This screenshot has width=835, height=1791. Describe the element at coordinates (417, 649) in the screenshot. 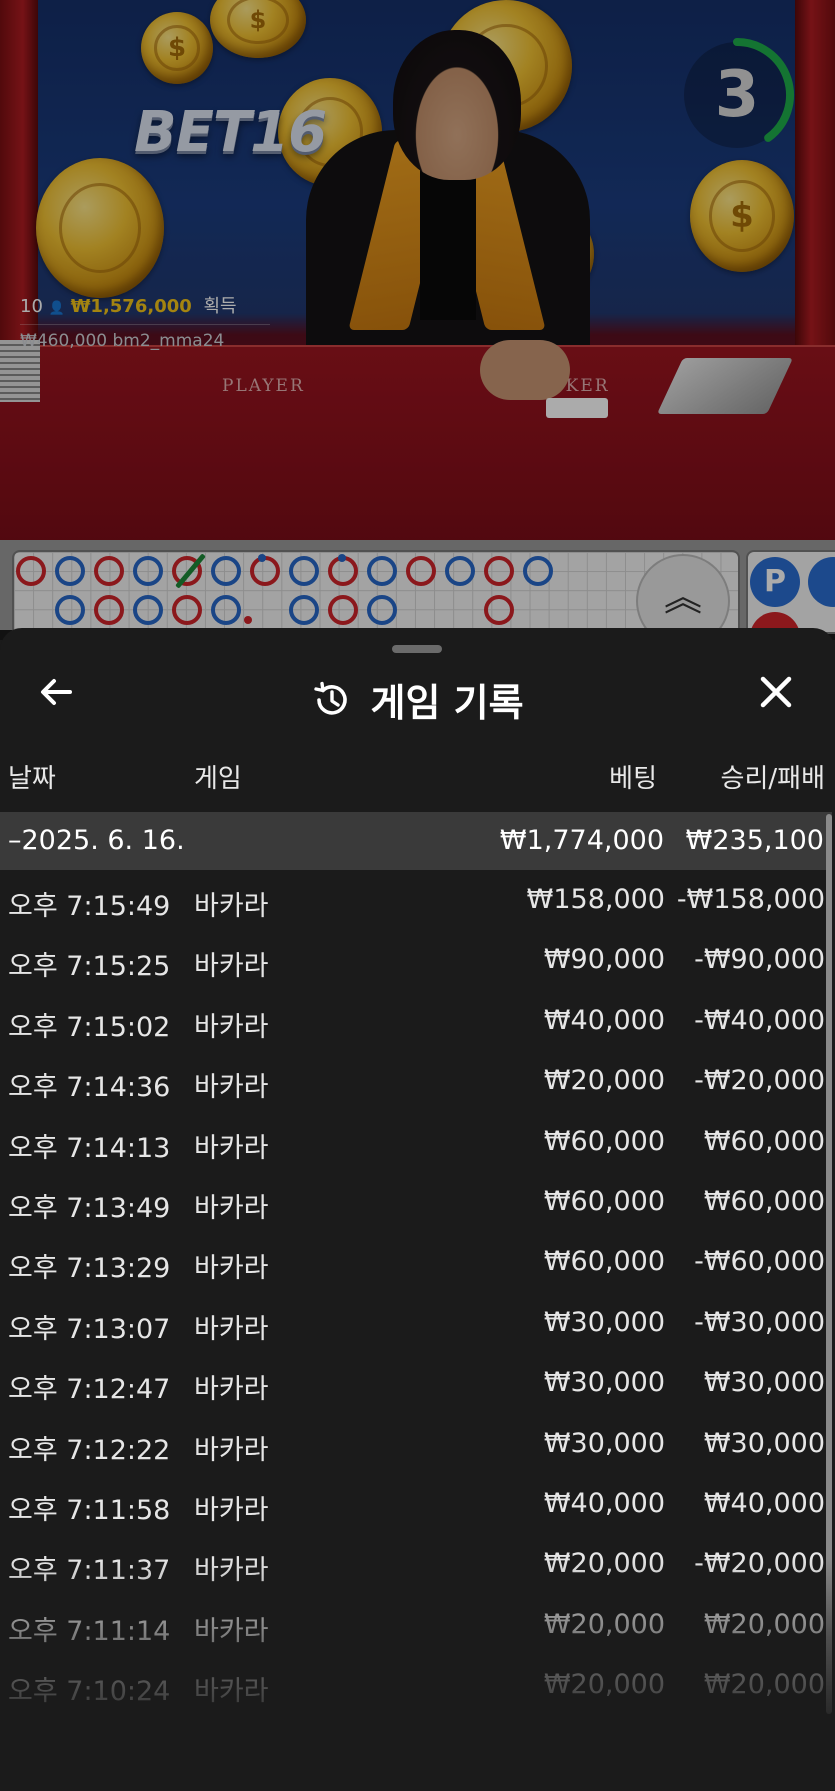

I see `sheet-drag-handle` at that location.